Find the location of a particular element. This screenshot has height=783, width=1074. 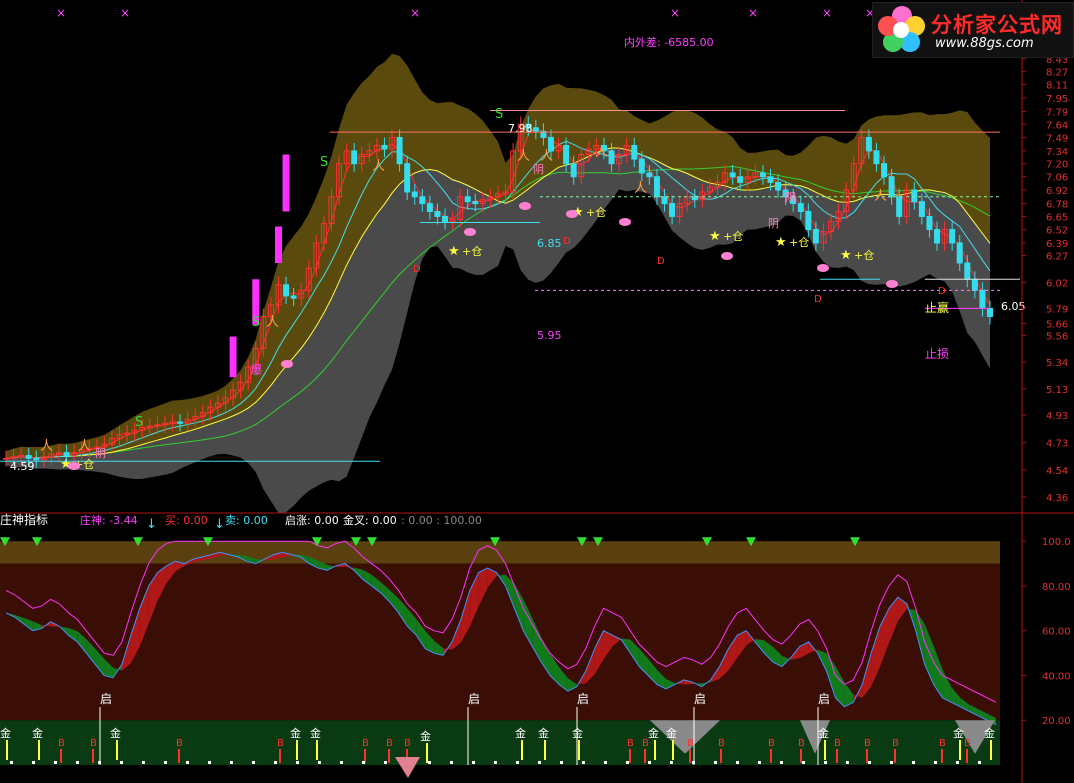

price-tick-label: 4.36 is located at coordinates (1057, 498).